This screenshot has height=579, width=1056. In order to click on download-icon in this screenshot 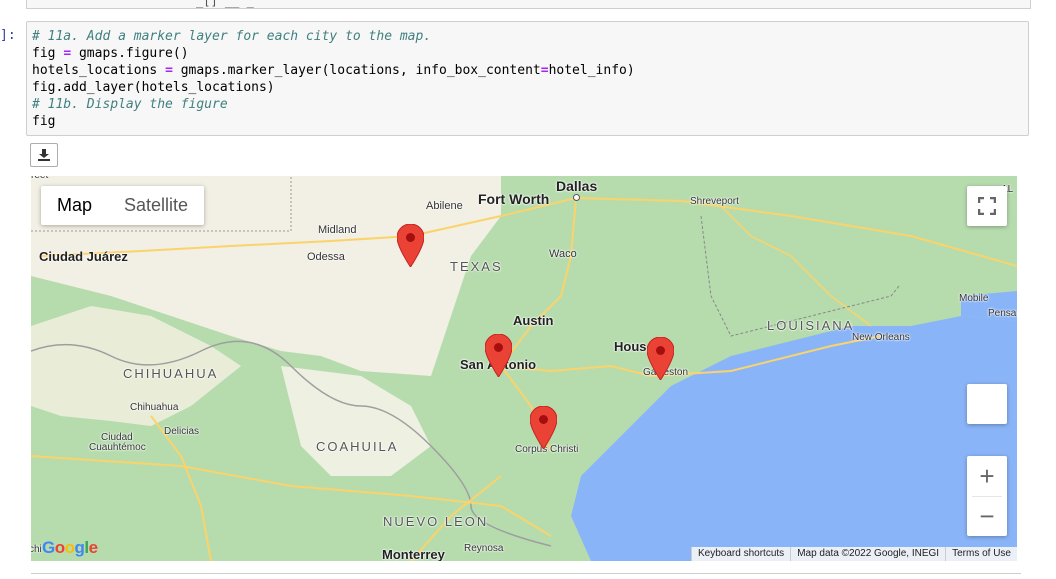, I will do `click(44, 155)`.